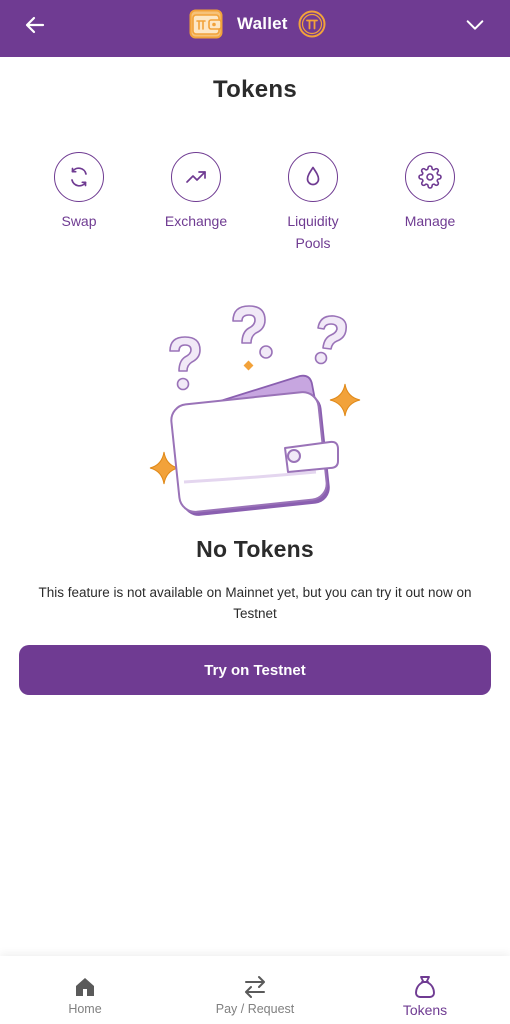  What do you see at coordinates (425, 987) in the screenshot?
I see `money-bag-icon` at bounding box center [425, 987].